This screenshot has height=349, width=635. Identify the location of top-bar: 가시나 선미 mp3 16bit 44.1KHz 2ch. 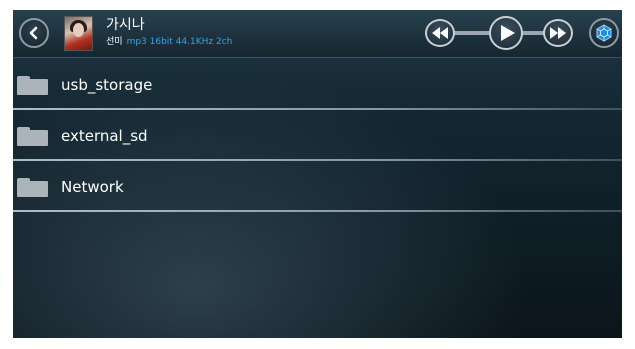
(317, 34).